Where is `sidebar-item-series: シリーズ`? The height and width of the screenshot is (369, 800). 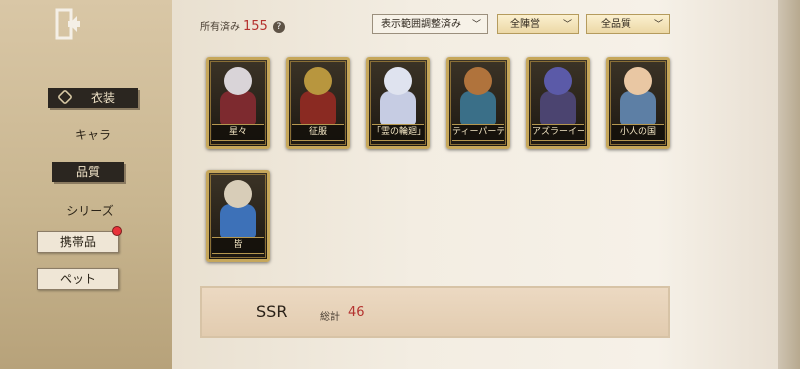
sidebar-item-series: シリーズ is located at coordinates (90, 211).